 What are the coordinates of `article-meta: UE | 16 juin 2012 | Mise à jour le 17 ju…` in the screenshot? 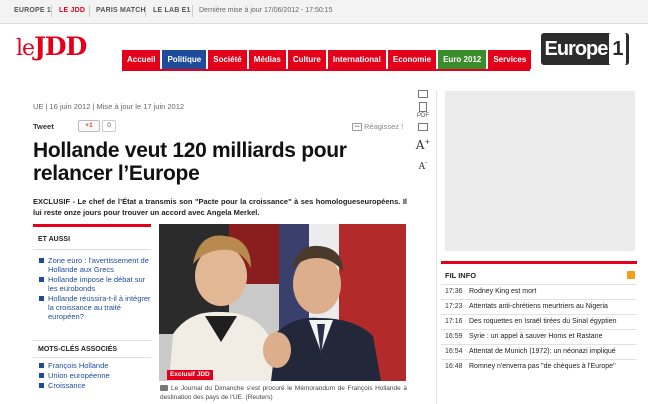 It's located at (109, 106).